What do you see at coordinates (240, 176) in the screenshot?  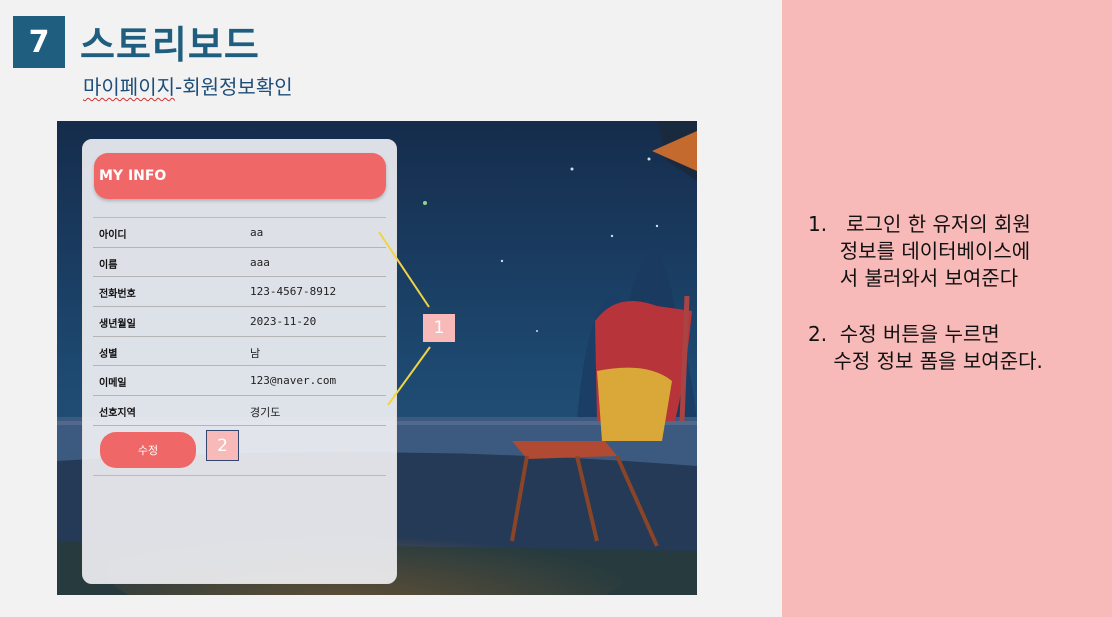 I see `my-info-header: MY INFO` at bounding box center [240, 176].